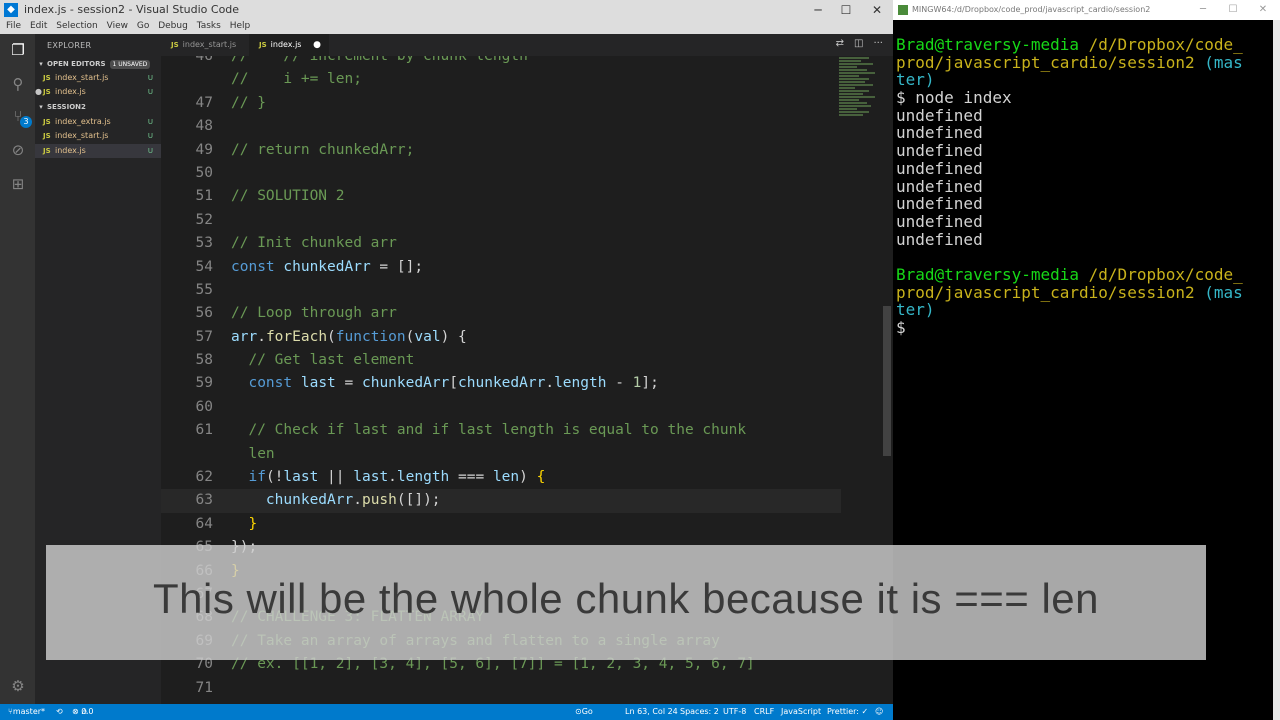  I want to click on cursor-position: Ln 63, Col 24, so click(651, 712).